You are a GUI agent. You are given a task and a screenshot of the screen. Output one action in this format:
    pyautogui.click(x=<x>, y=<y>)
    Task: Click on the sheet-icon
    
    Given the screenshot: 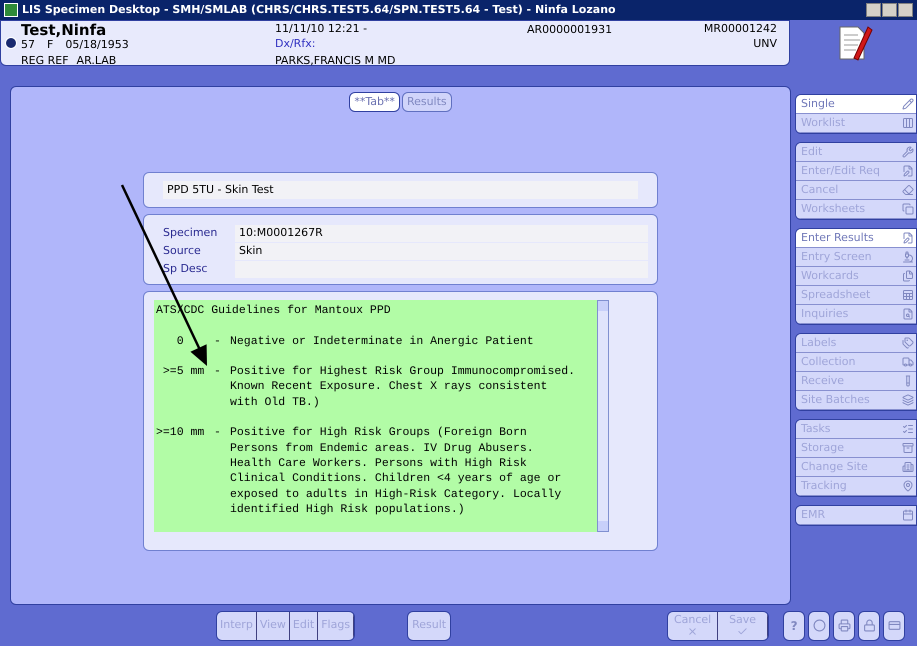 What is the action you would take?
    pyautogui.click(x=908, y=295)
    